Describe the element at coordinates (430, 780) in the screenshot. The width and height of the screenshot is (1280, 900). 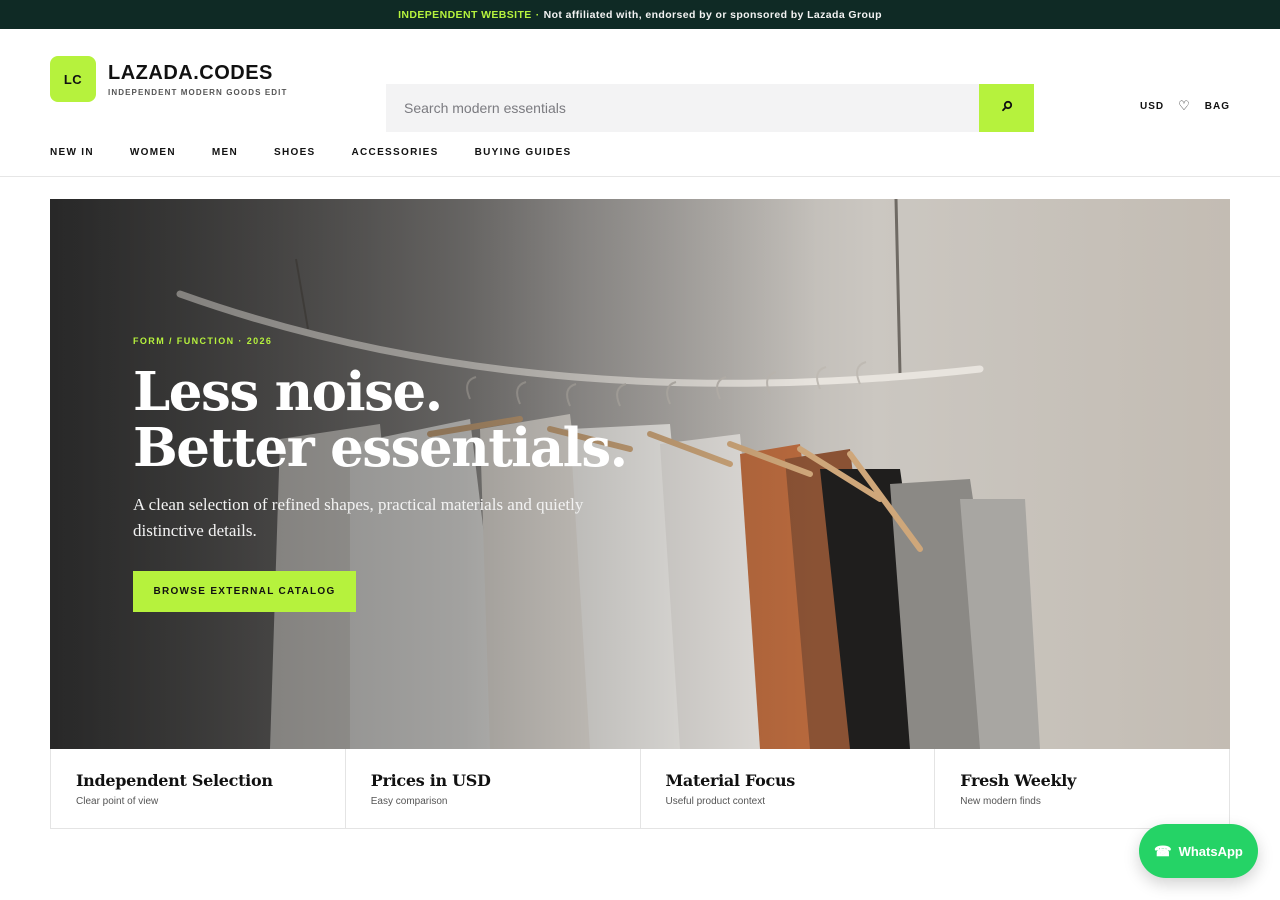
I see `feature-title: Prices in USD` at that location.